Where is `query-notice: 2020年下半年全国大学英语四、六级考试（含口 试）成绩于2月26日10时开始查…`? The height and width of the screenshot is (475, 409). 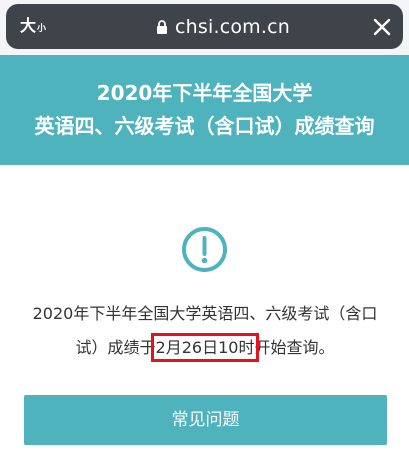
query-notice: 2020年下半年全国大学英语四、六级考试（含口 试）成绩于2月26日10时开始查… is located at coordinates (205, 331).